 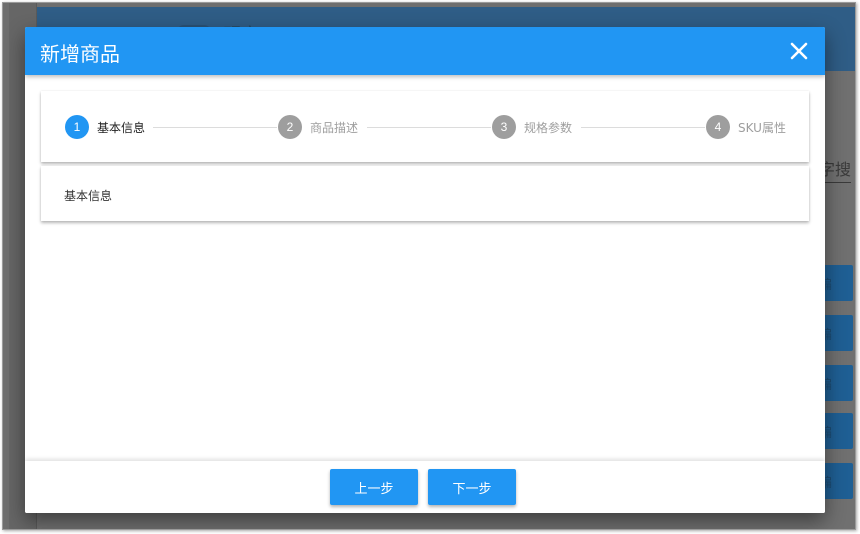 I want to click on step-content-text: 基本信息, so click(x=88, y=196).